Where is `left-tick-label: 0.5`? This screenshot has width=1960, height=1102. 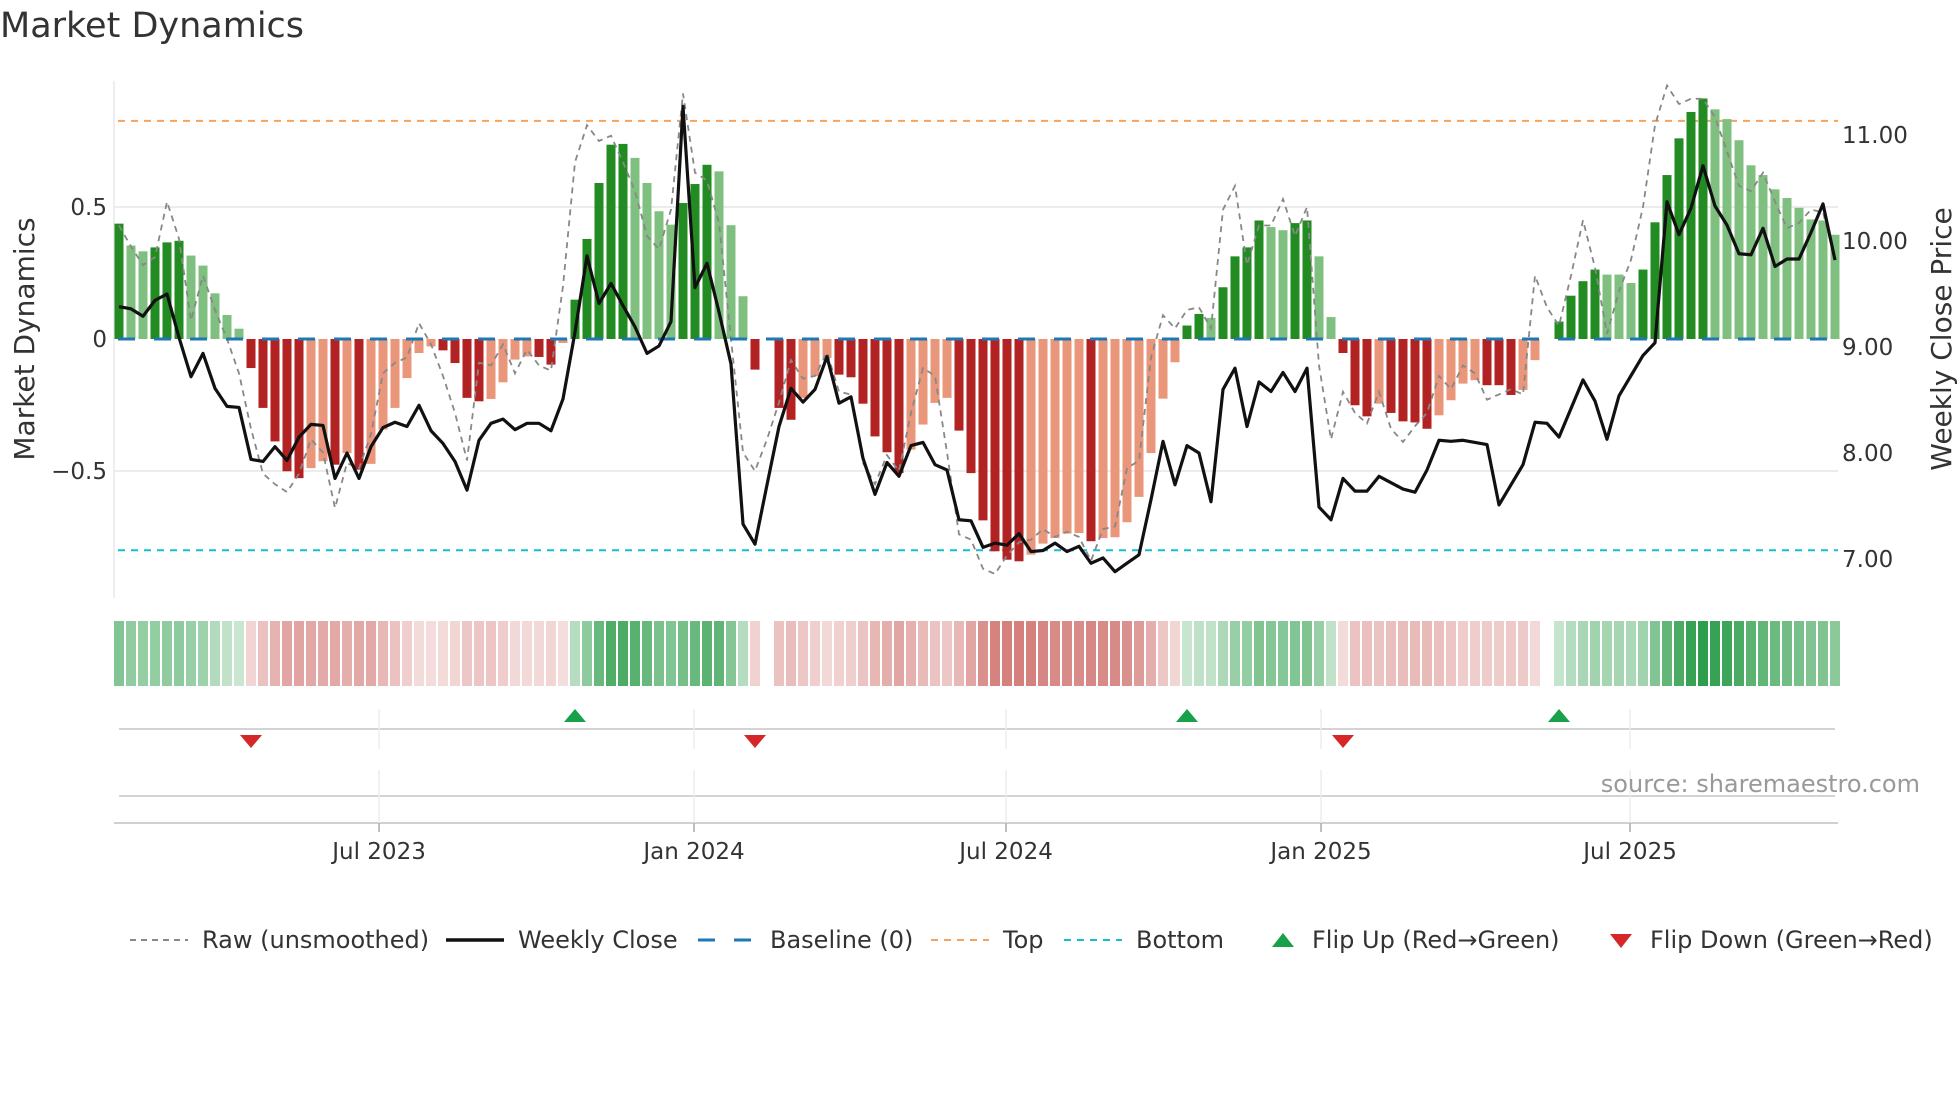 left-tick-label: 0.5 is located at coordinates (88, 208).